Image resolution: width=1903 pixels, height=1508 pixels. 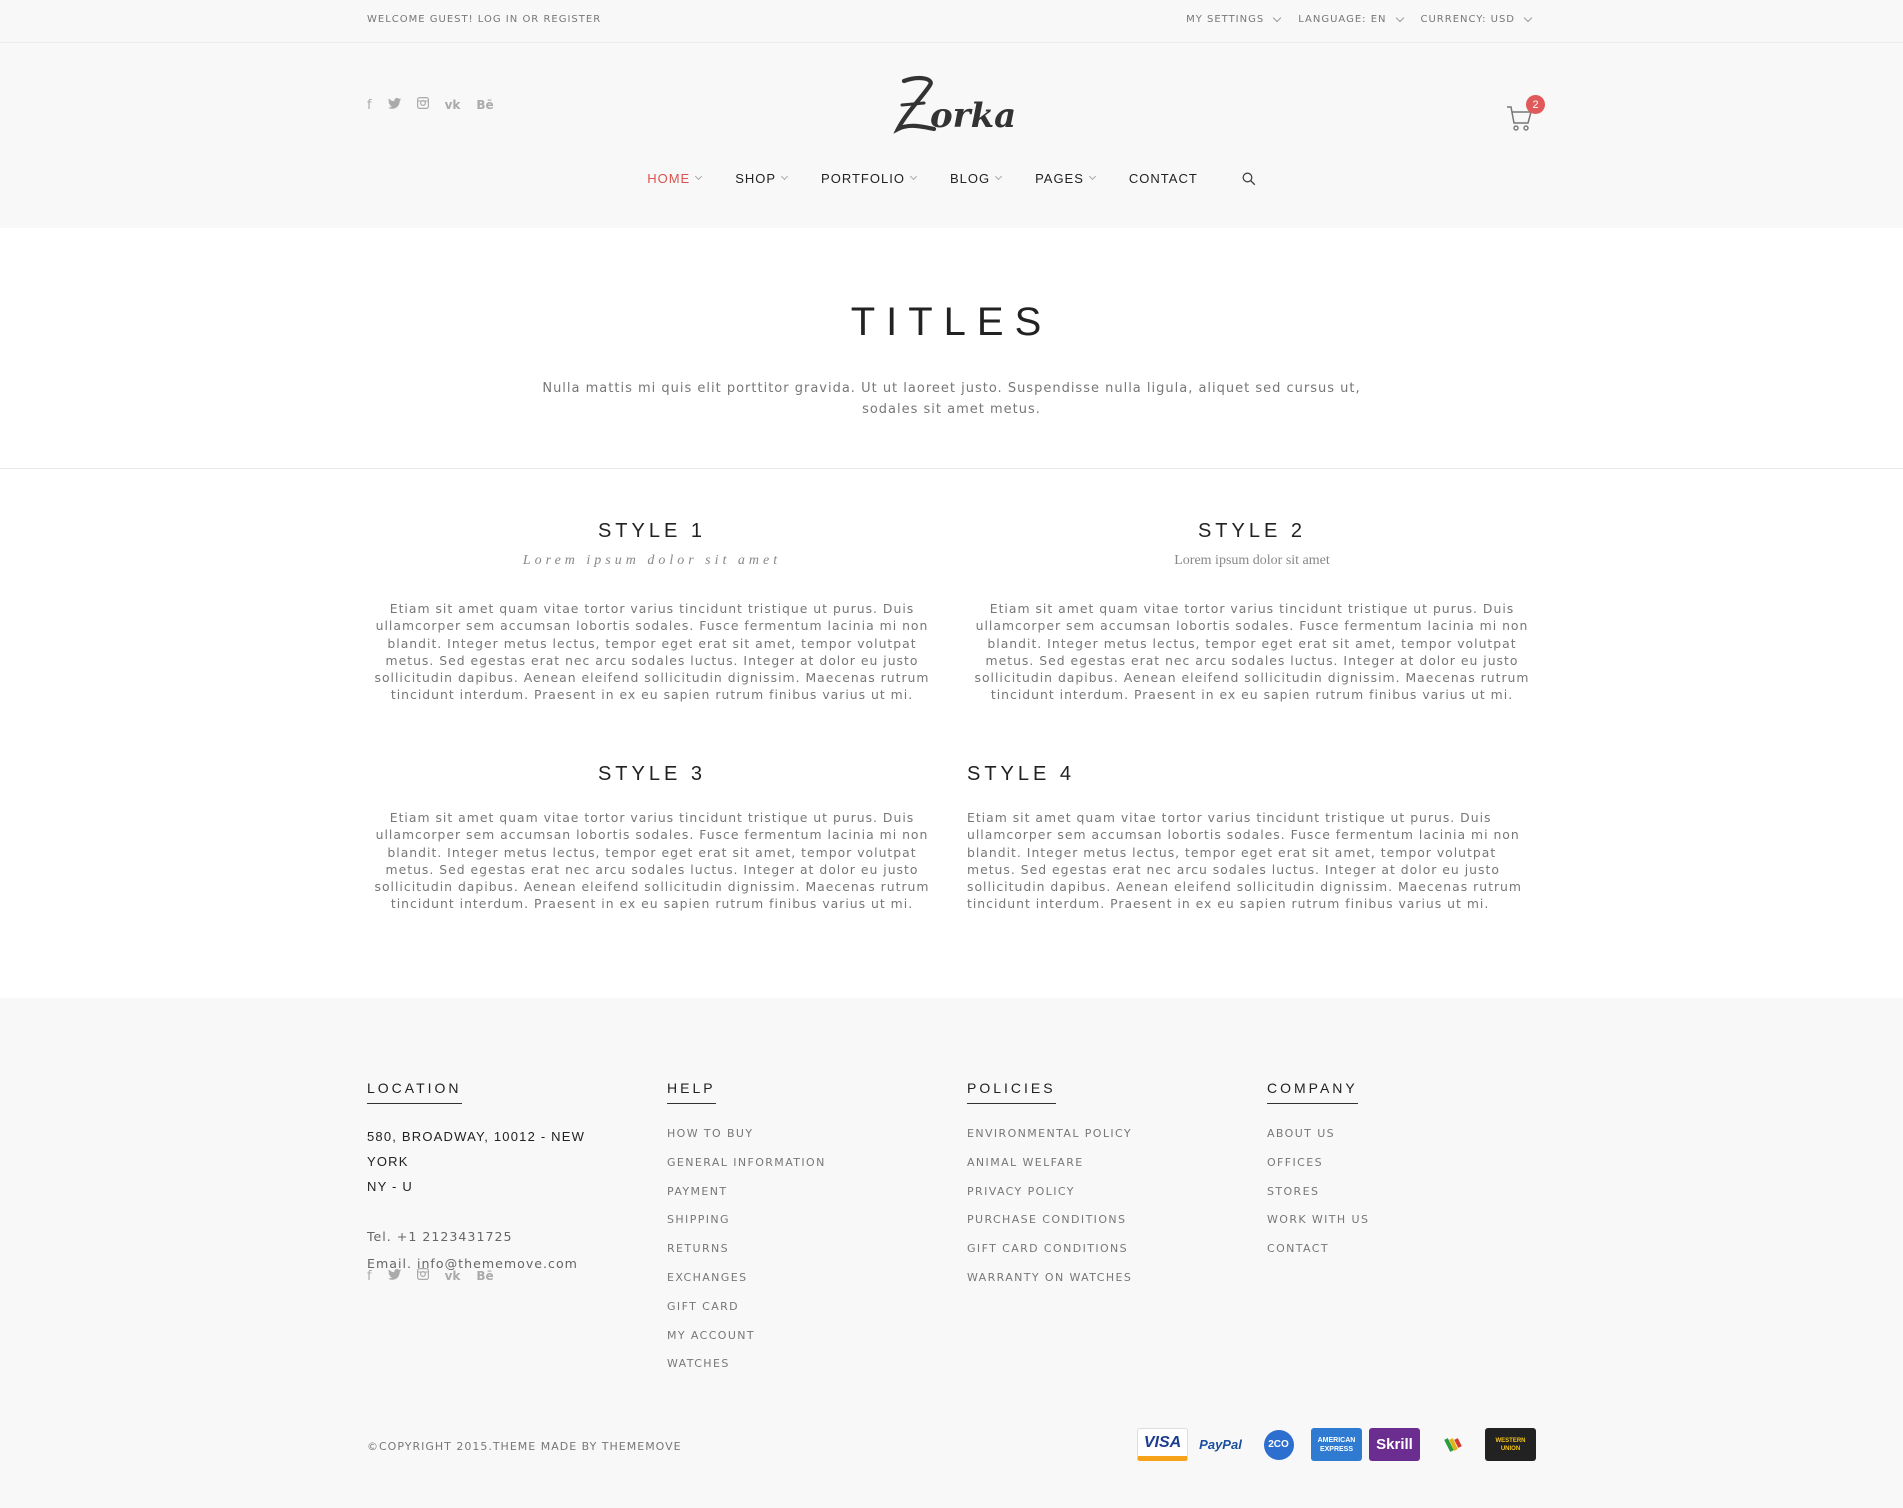 I want to click on top-settings: MY SETTINGS LANGUAGE: EN CURRENCY: USD, so click(x=1359, y=19).